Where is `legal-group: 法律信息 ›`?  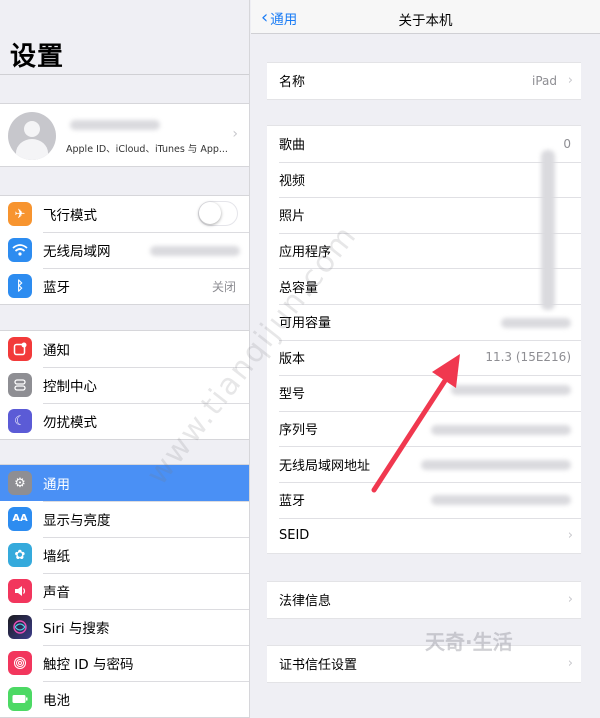 legal-group: 法律信息 › is located at coordinates (424, 600).